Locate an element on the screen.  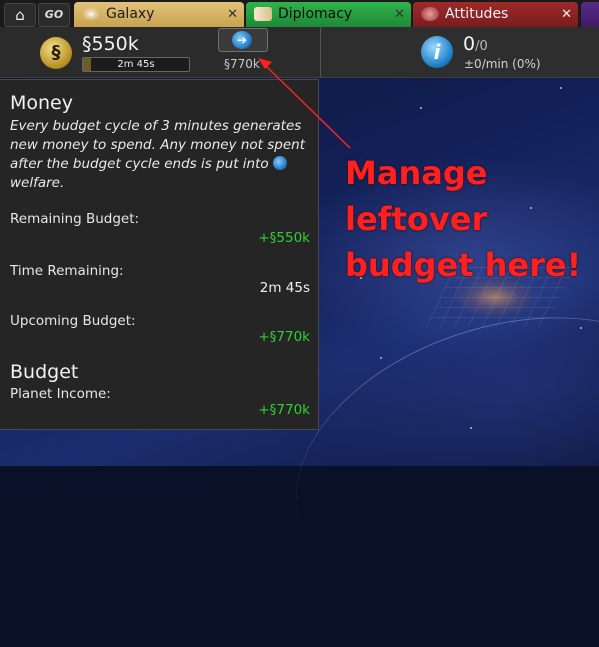
budget-cycle-progress: 2m 45s is located at coordinates (136, 64).